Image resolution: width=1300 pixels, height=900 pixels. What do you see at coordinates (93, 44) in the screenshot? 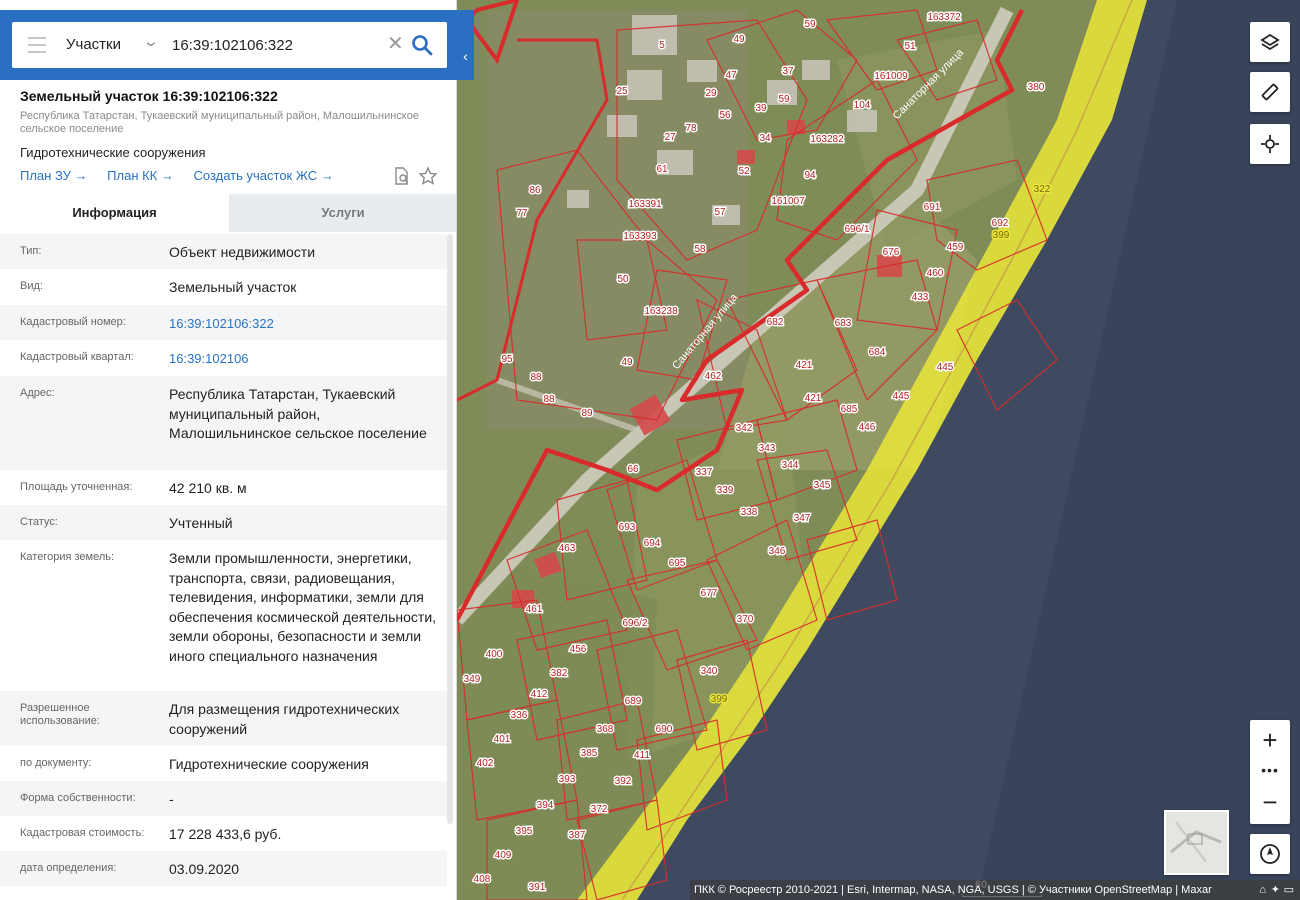
I see `search-type-select: Участки` at bounding box center [93, 44].